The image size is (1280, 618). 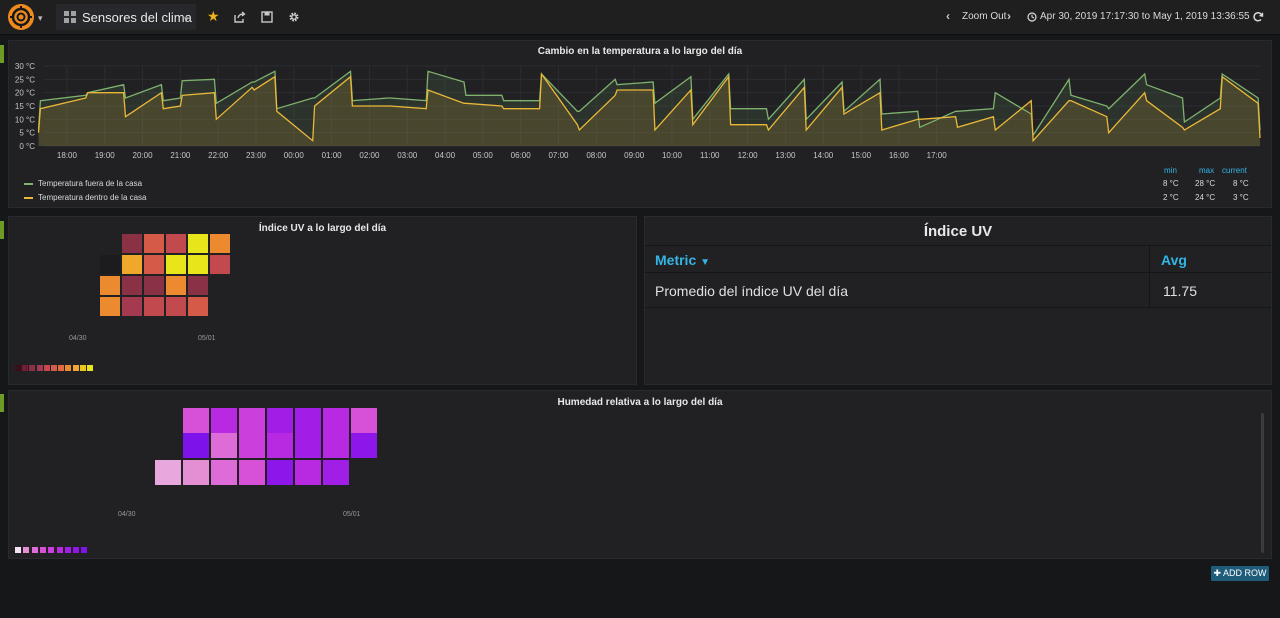 I want to click on x-tick-label: 07:00, so click(x=558, y=155).